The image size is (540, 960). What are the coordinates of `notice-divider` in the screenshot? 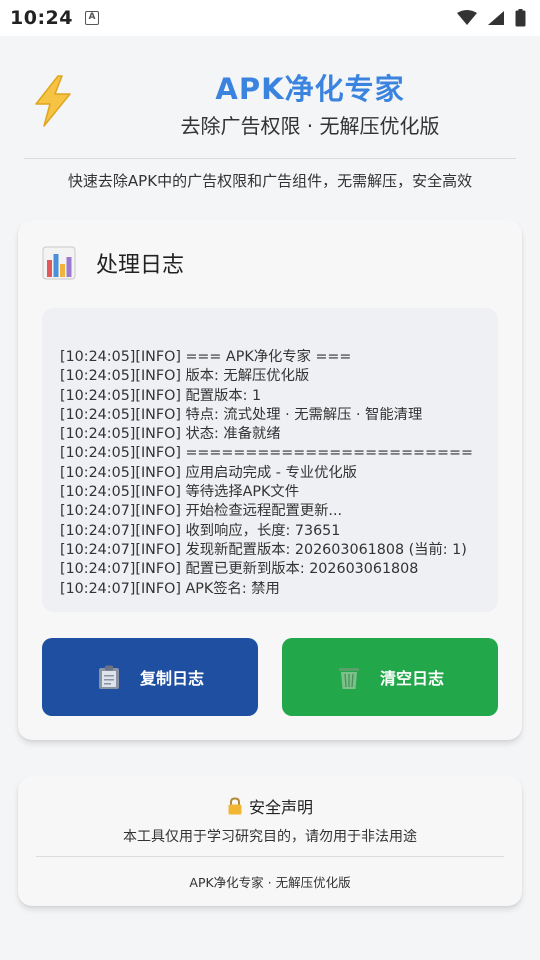 It's located at (270, 856).